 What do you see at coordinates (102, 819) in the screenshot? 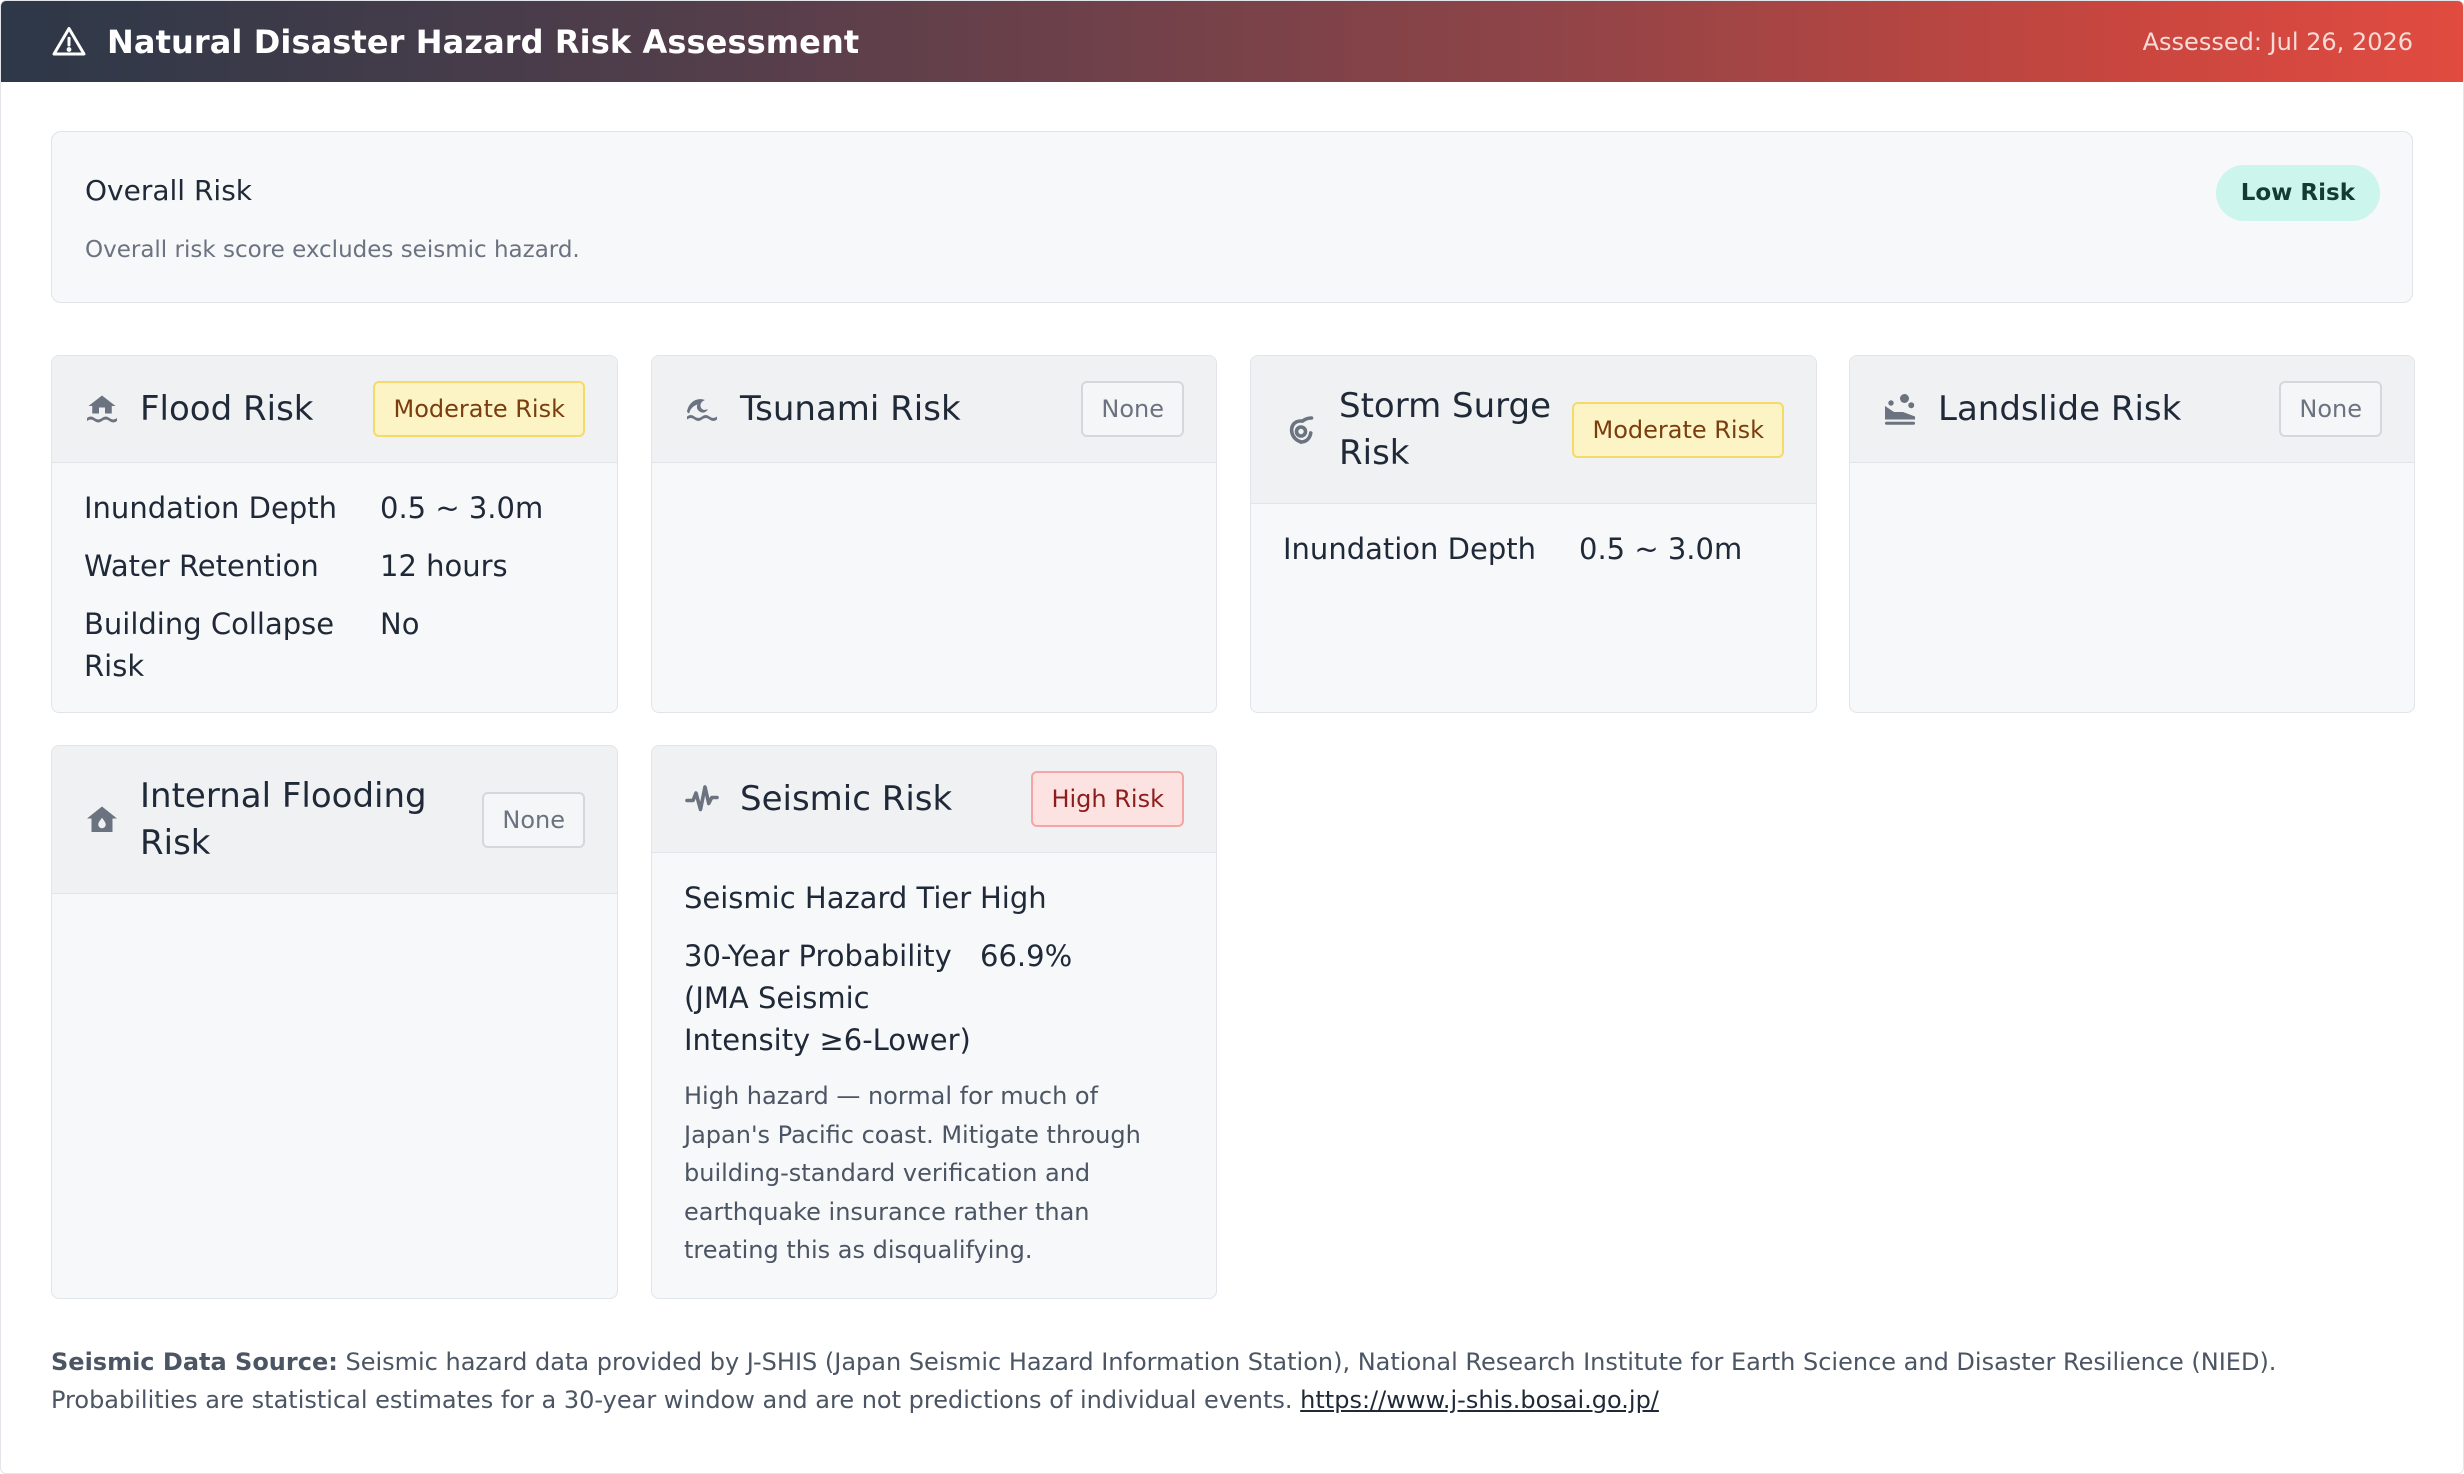
I see `house-water-icon` at bounding box center [102, 819].